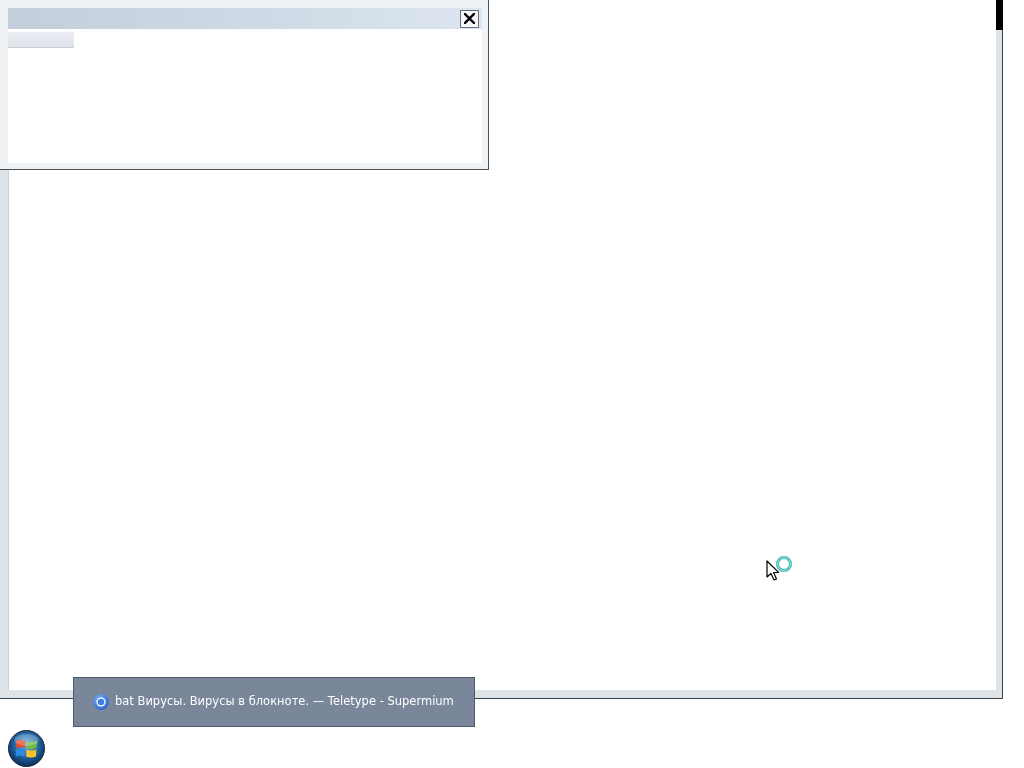 This screenshot has width=1024, height=768. I want to click on busy-cursor-icon, so click(780, 569).